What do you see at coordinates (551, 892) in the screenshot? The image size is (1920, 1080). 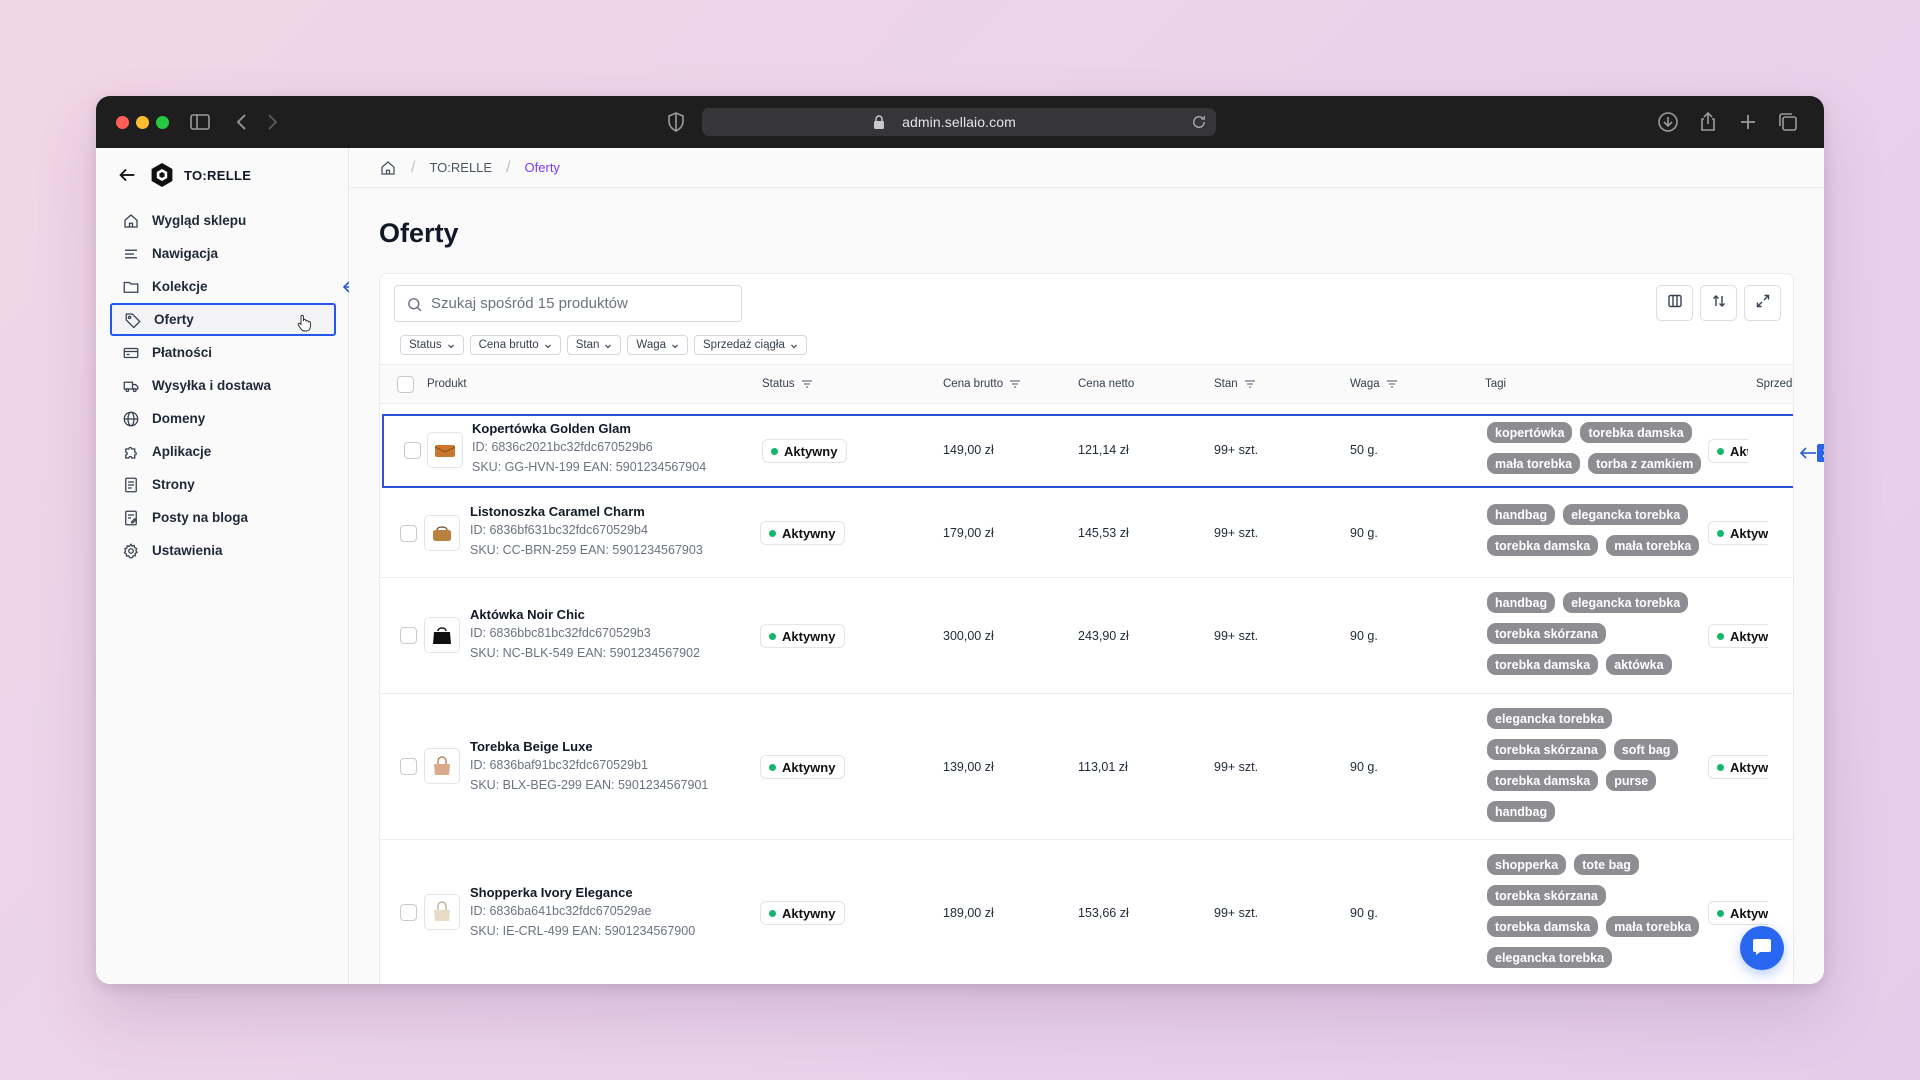 I see `product-name: Shopperka Ivory Elegance` at bounding box center [551, 892].